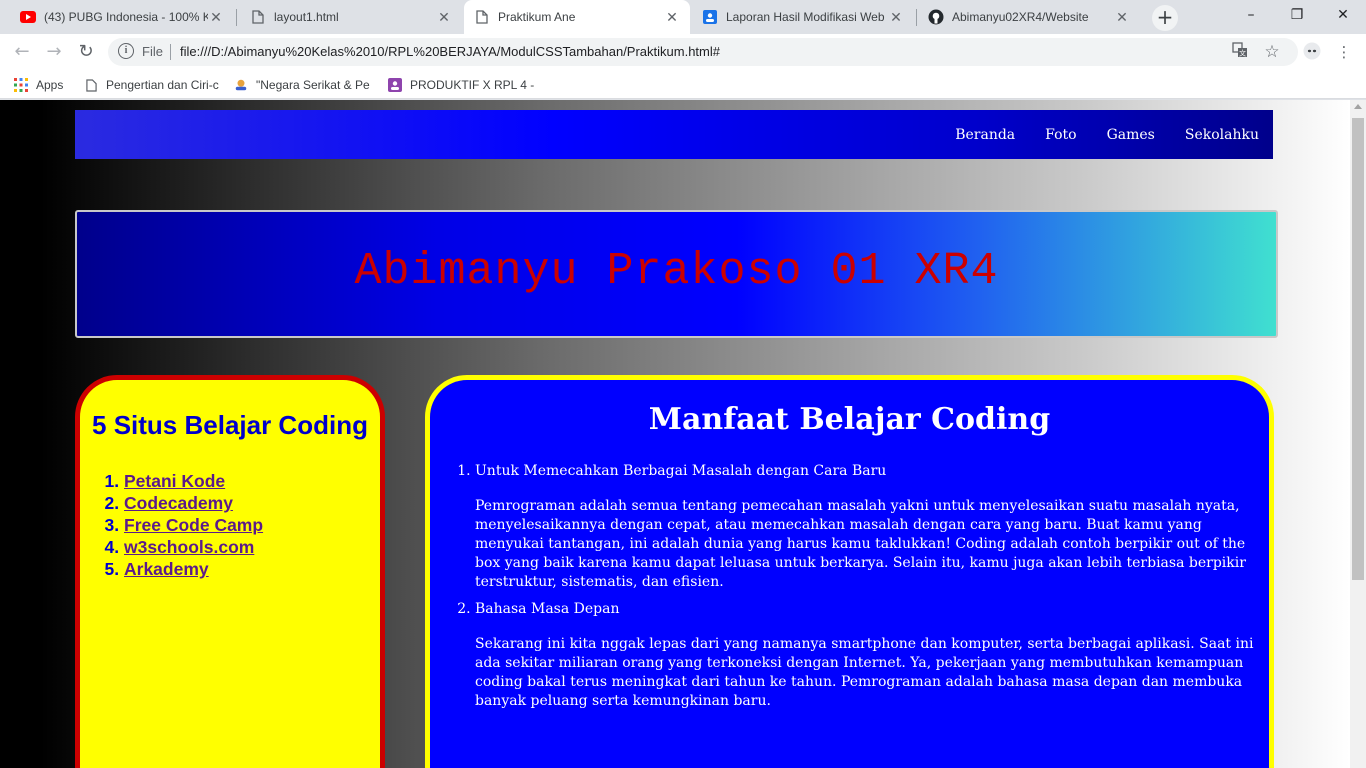  What do you see at coordinates (577, 17) in the screenshot?
I see `tab-praktikum-active: Praktikum Ane ✕` at bounding box center [577, 17].